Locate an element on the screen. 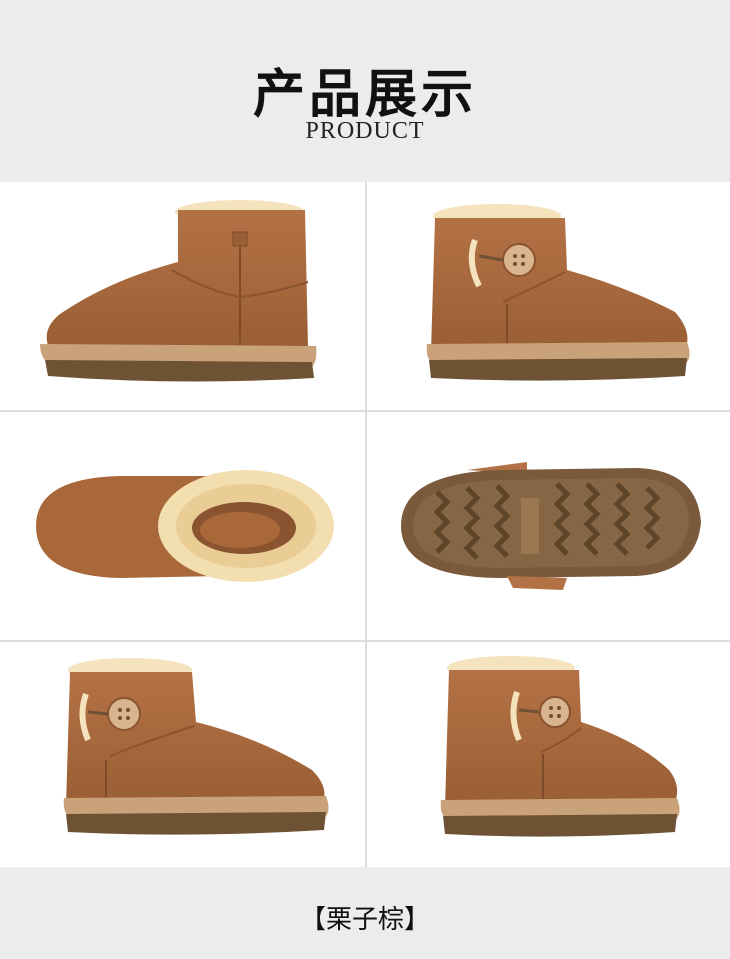 Image resolution: width=730 pixels, height=959 pixels. boot-angle-left-image is located at coordinates (196, 746).